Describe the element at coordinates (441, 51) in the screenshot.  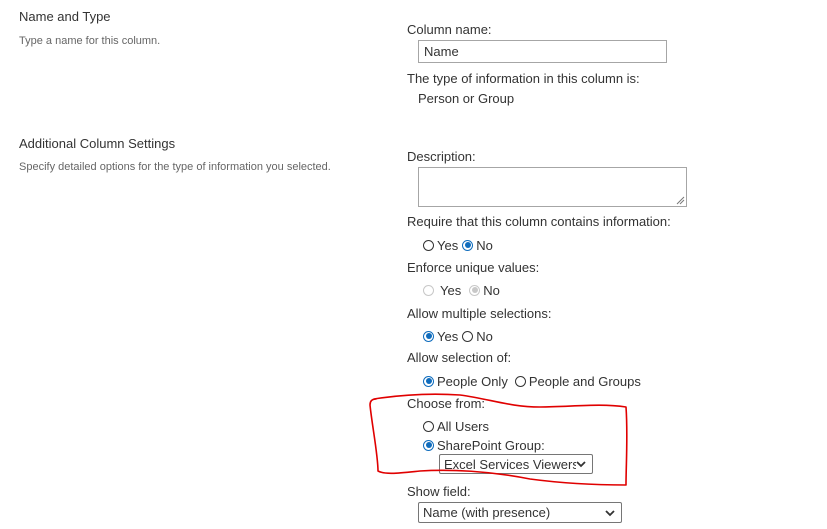
I see `column-name-value: Name` at that location.